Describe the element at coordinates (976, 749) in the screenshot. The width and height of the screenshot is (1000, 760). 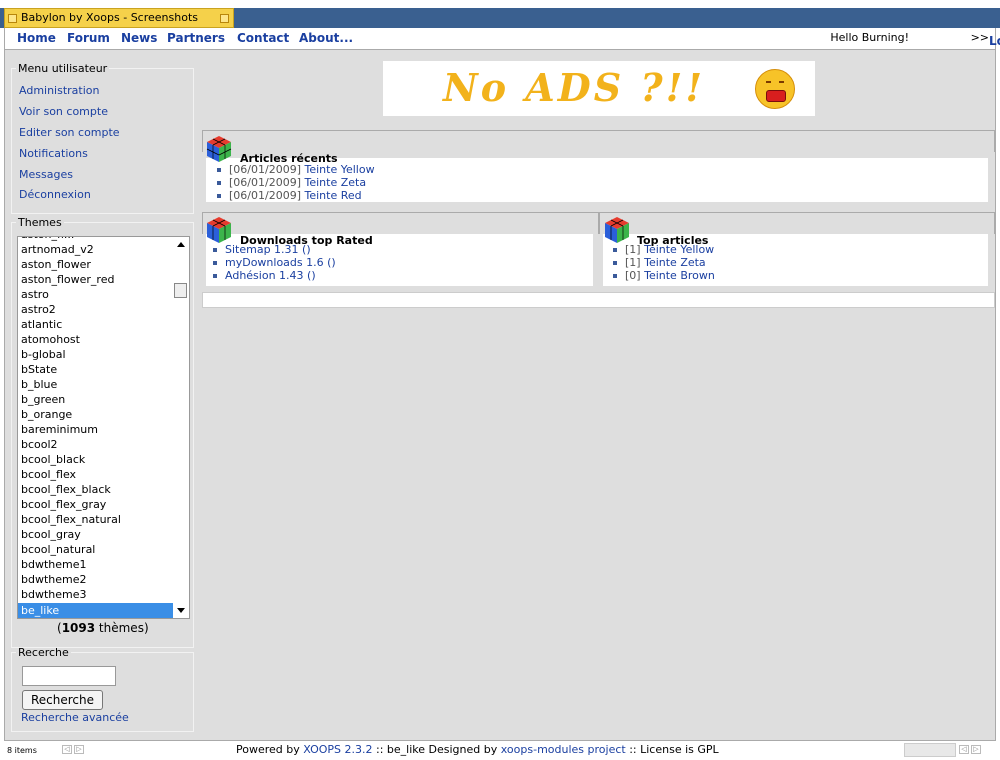
I see `scroll-right-icon: ▷` at that location.